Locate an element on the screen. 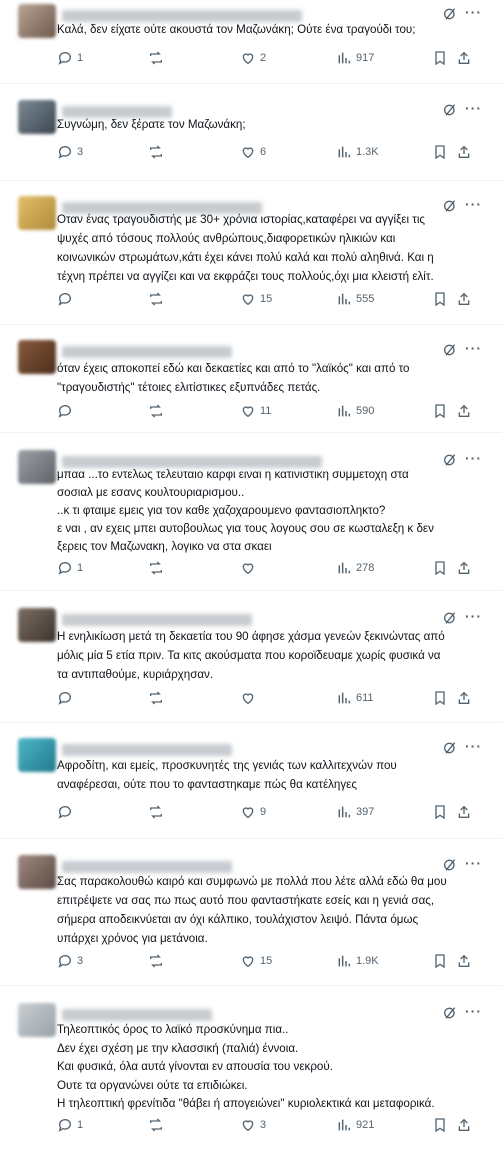  like-button: 3 is located at coordinates (253, 1125).